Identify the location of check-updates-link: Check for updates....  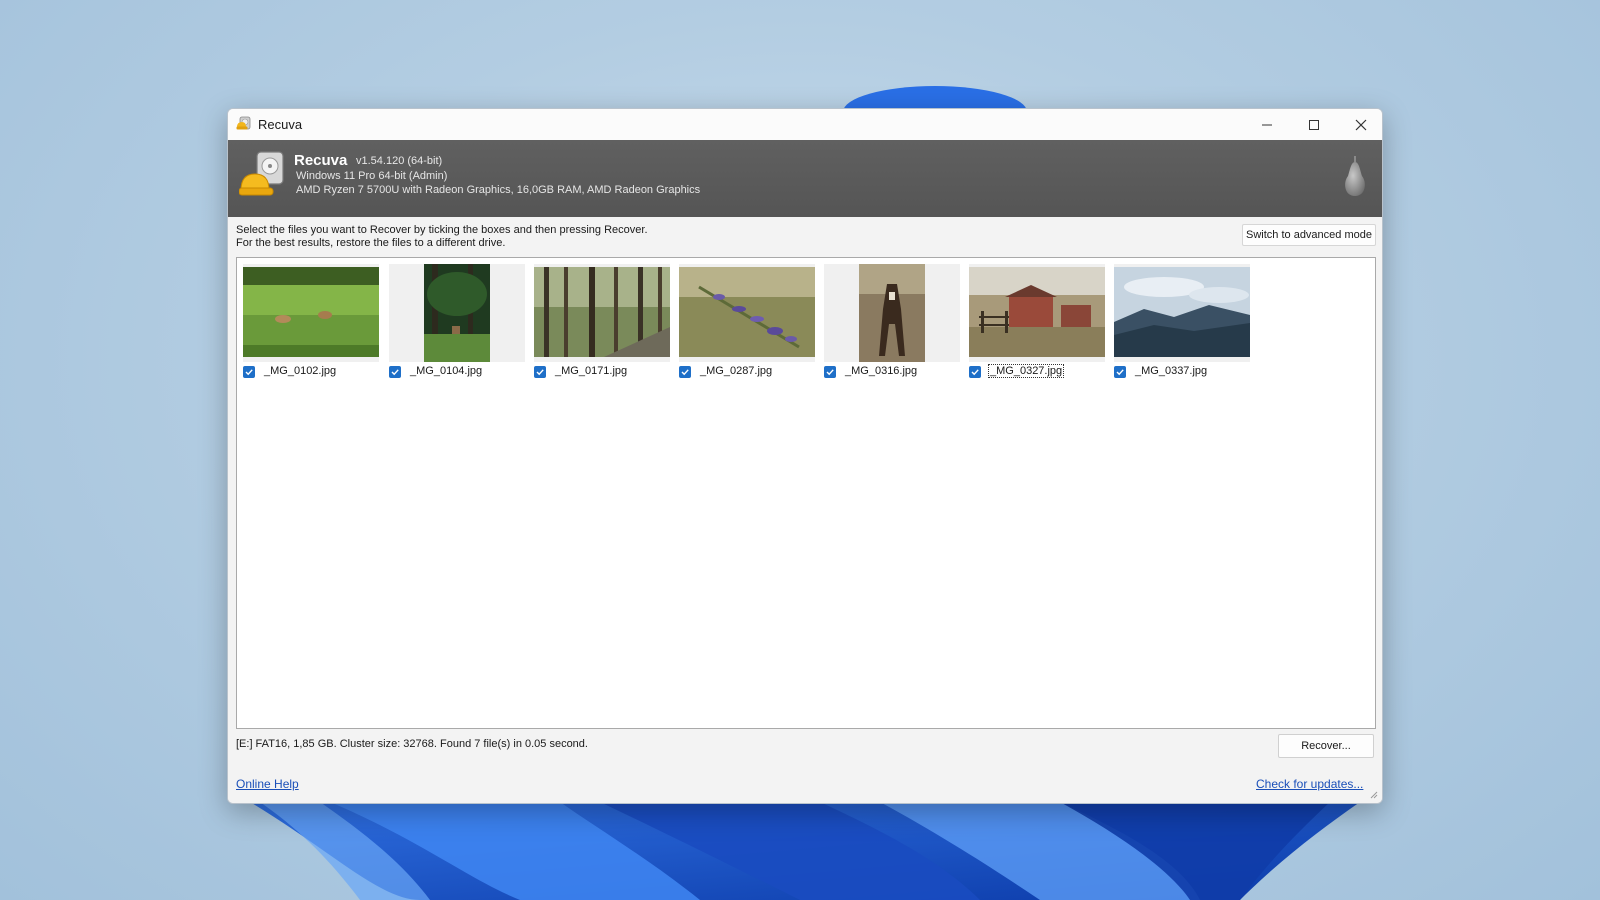
(1309, 784).